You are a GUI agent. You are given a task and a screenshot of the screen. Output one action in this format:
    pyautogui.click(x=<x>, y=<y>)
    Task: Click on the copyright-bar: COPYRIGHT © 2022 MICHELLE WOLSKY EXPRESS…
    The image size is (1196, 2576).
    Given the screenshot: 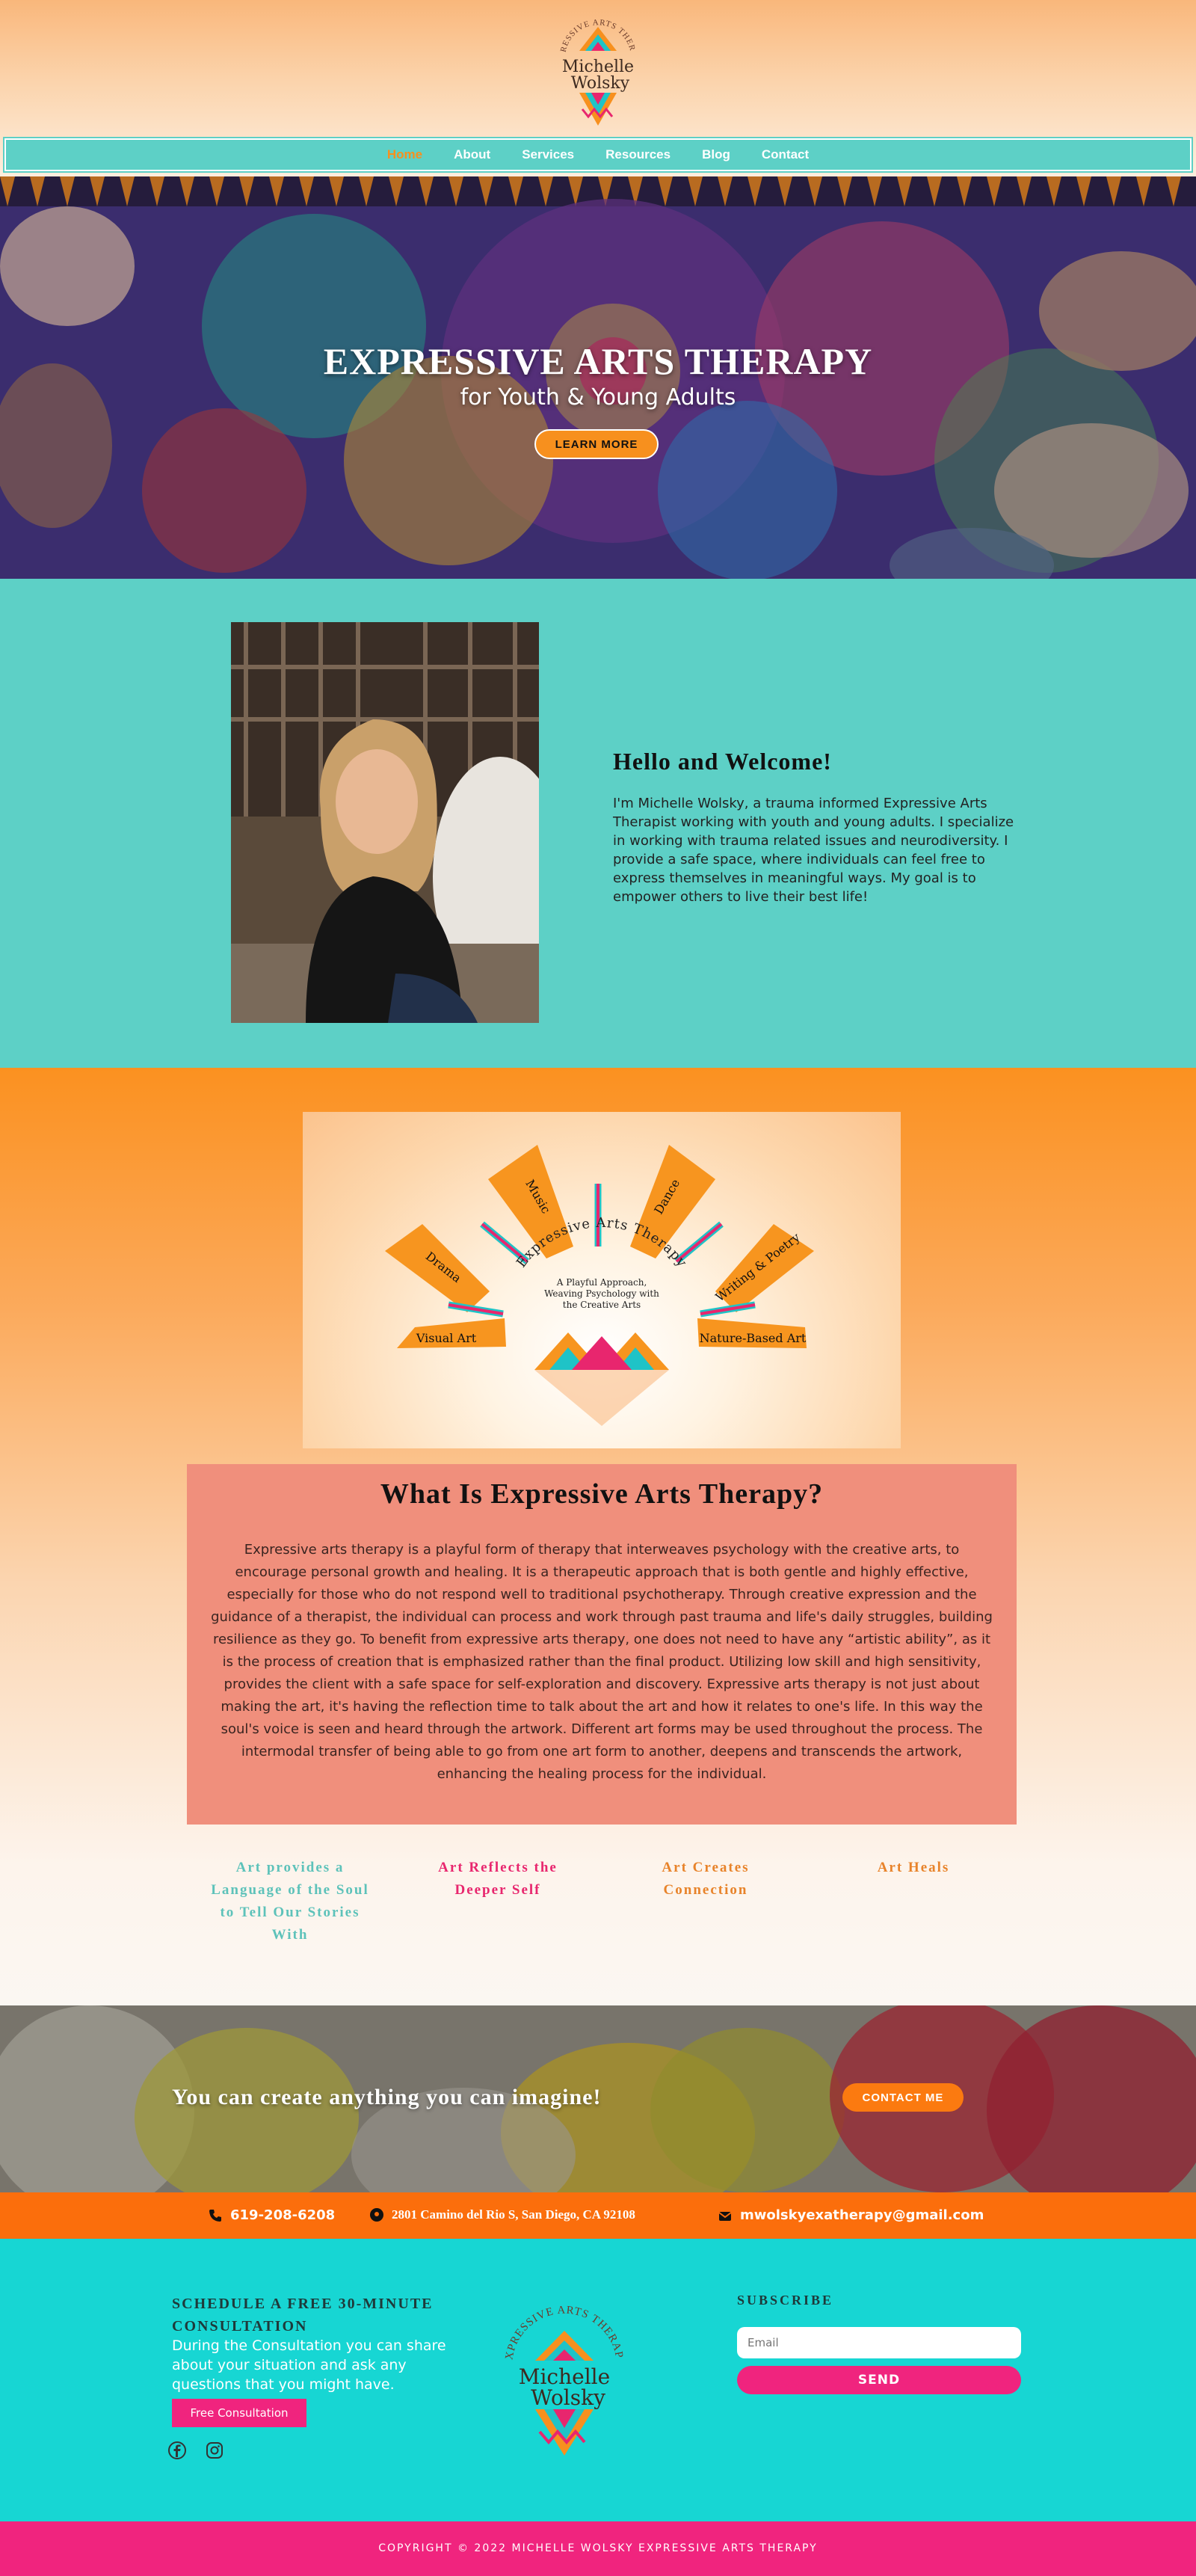 What is the action you would take?
    pyautogui.click(x=598, y=2548)
    